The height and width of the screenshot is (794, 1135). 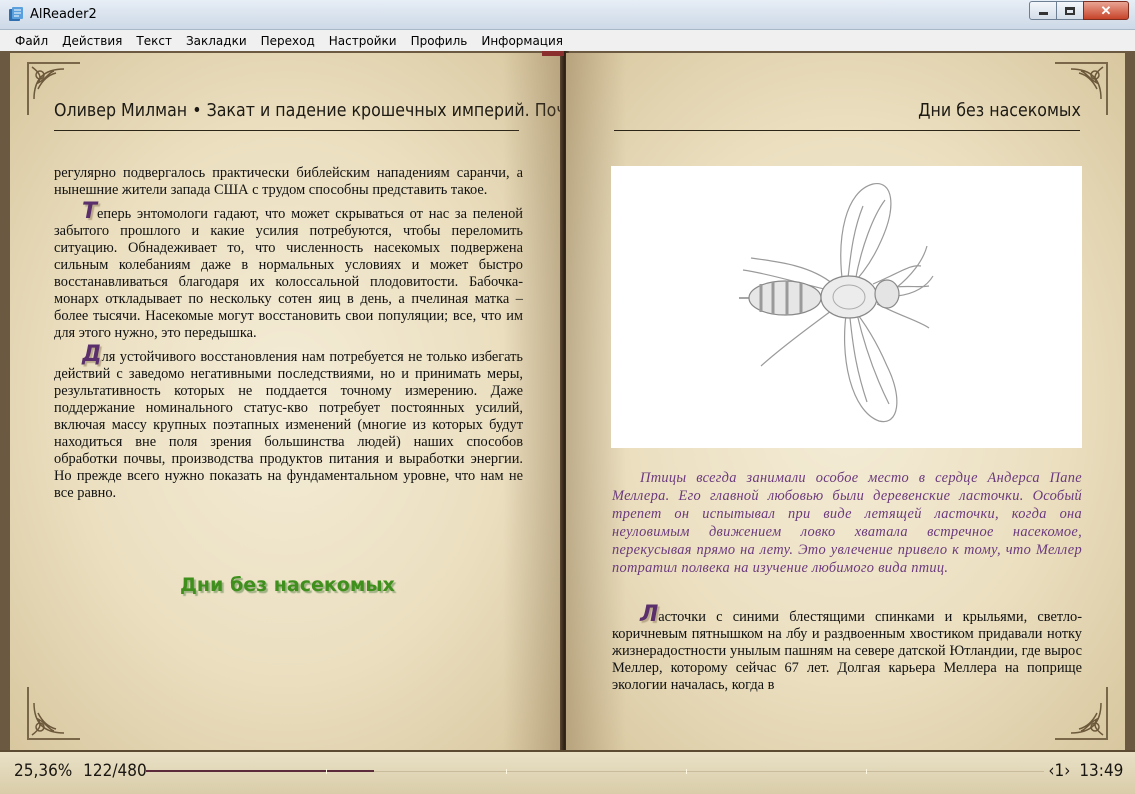 I want to click on menu-settings: Настройки, so click(x=363, y=41).